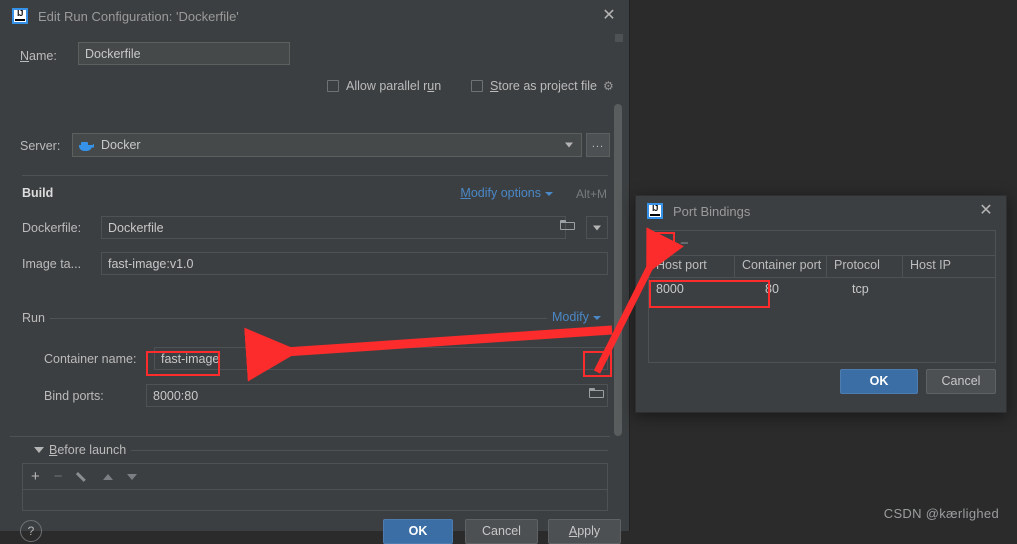  Describe the element at coordinates (949, 266) in the screenshot. I see `column-header-host-ip: Host IP` at that location.